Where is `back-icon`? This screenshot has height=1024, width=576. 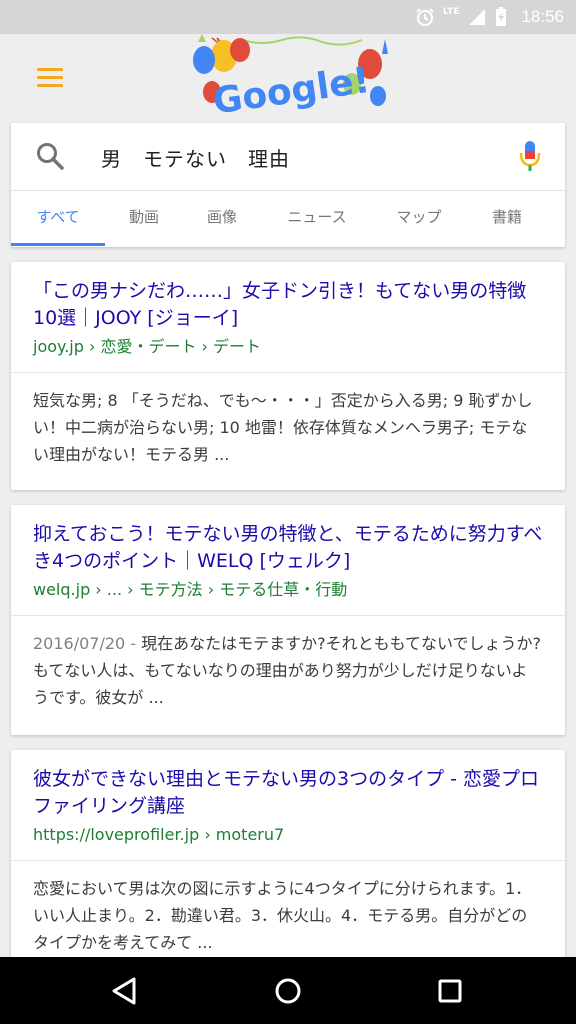
back-icon is located at coordinates (124, 991).